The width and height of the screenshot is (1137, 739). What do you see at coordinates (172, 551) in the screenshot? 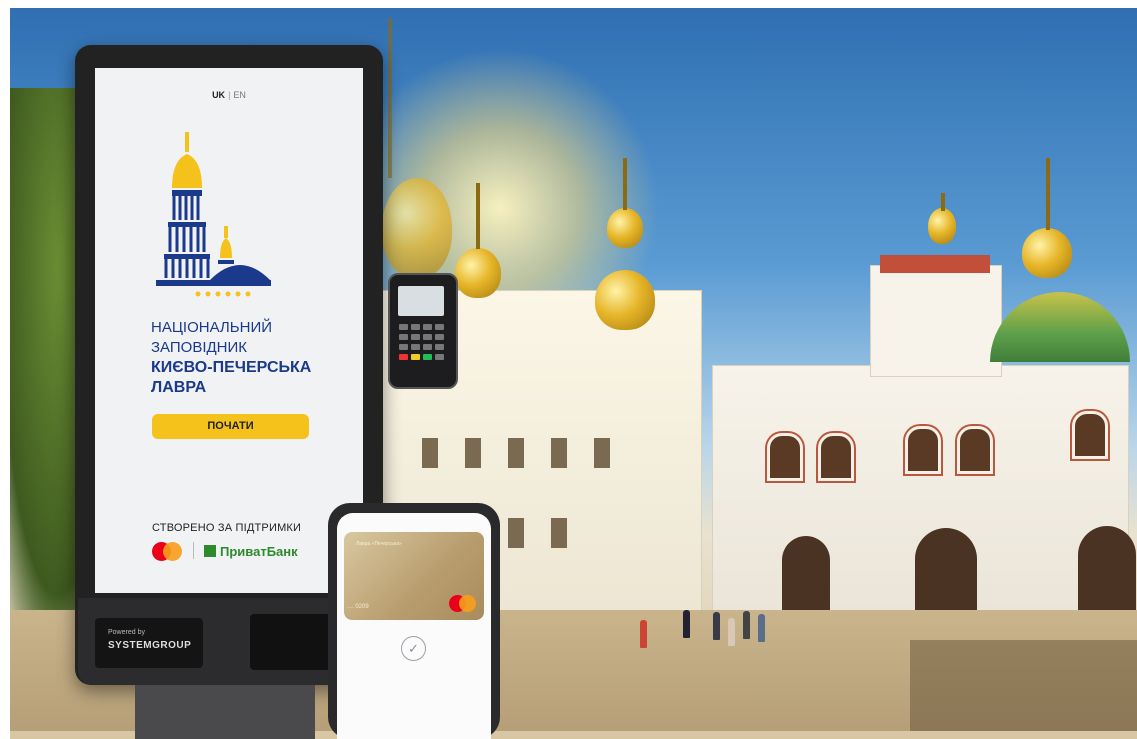
I see `mastercard-logo-orange` at bounding box center [172, 551].